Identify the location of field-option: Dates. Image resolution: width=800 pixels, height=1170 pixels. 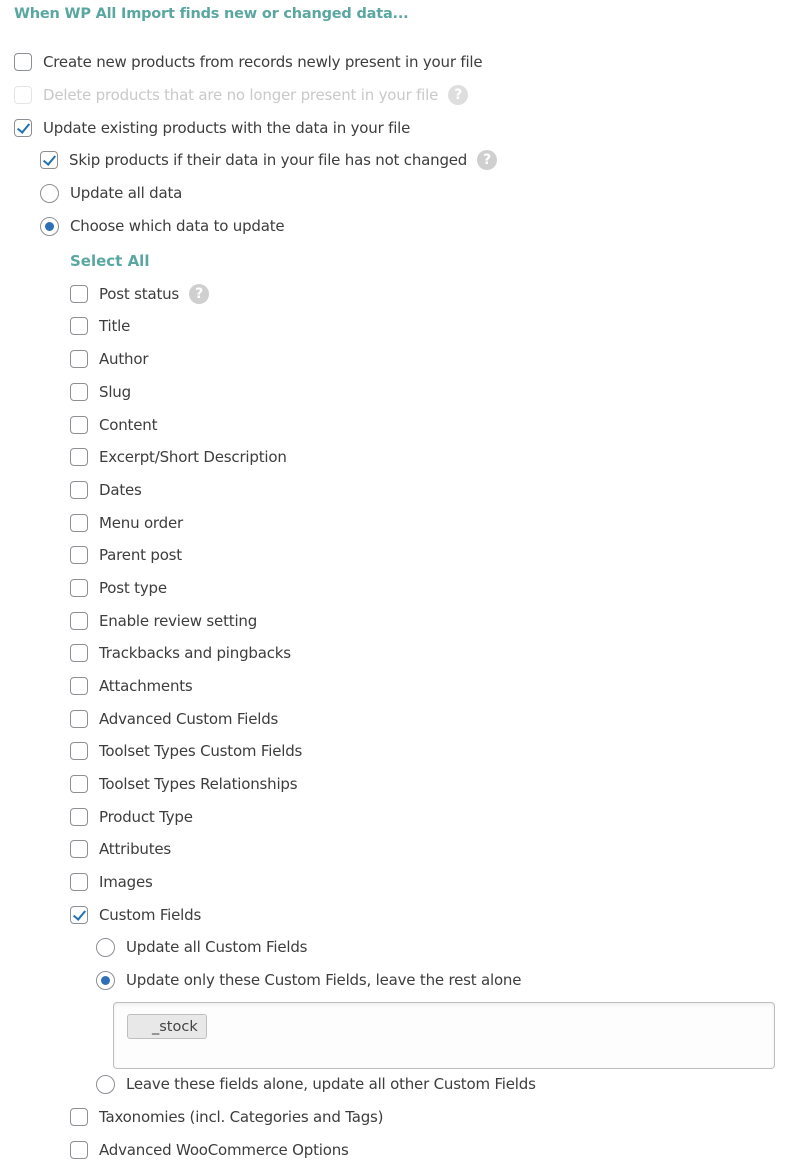
(106, 490).